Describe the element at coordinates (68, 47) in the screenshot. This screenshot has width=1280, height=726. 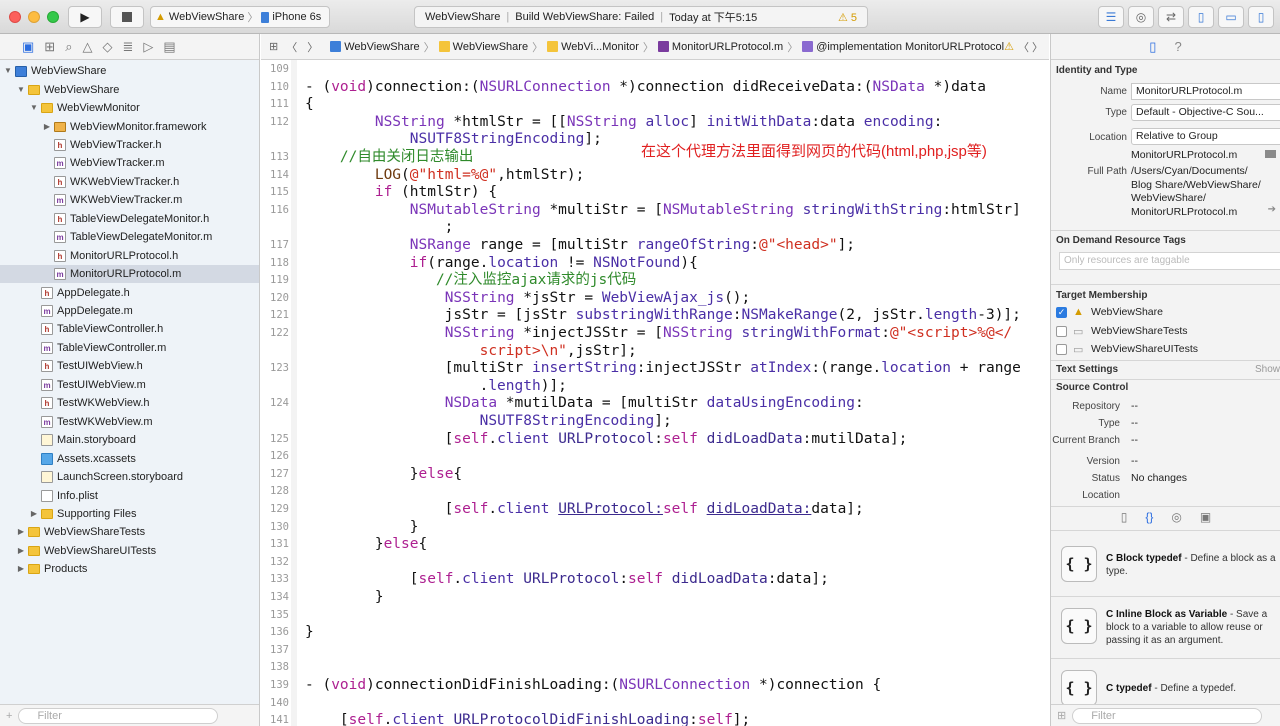
I see `search-icon: ⌕` at that location.